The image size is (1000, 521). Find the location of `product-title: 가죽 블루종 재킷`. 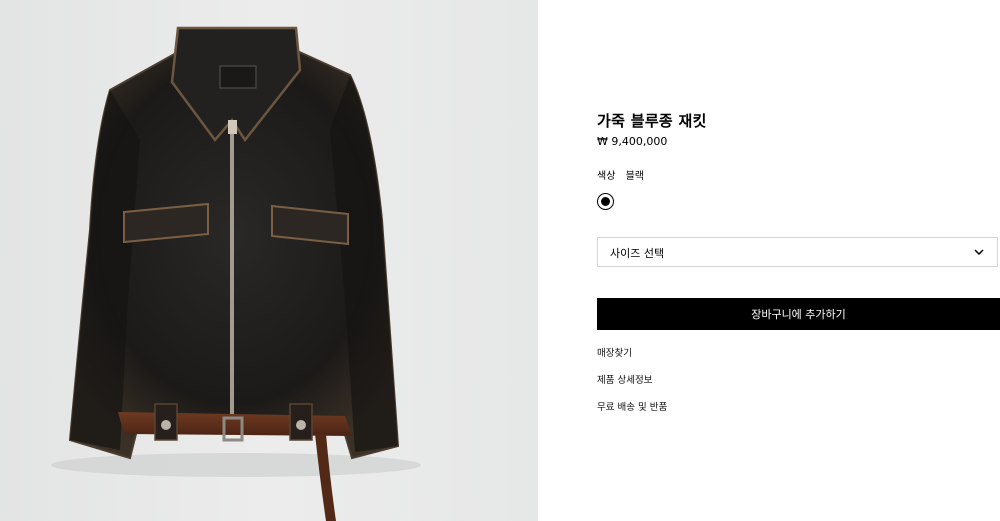

product-title: 가죽 블루종 재킷 is located at coordinates (652, 121).